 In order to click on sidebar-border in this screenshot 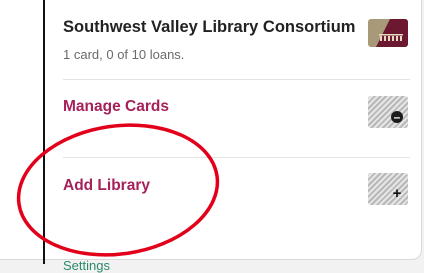, I will do `click(44, 132)`.